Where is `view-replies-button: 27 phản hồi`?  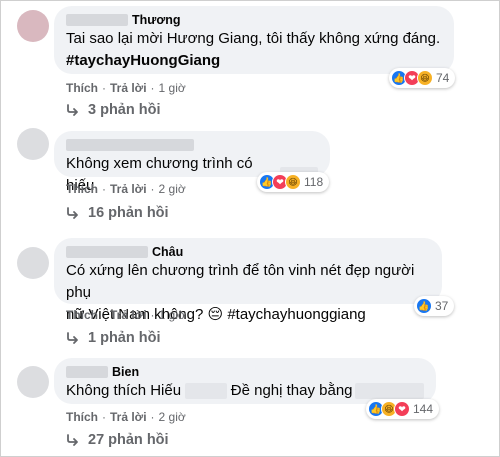
view-replies-button: 27 phản hồi is located at coordinates (117, 440).